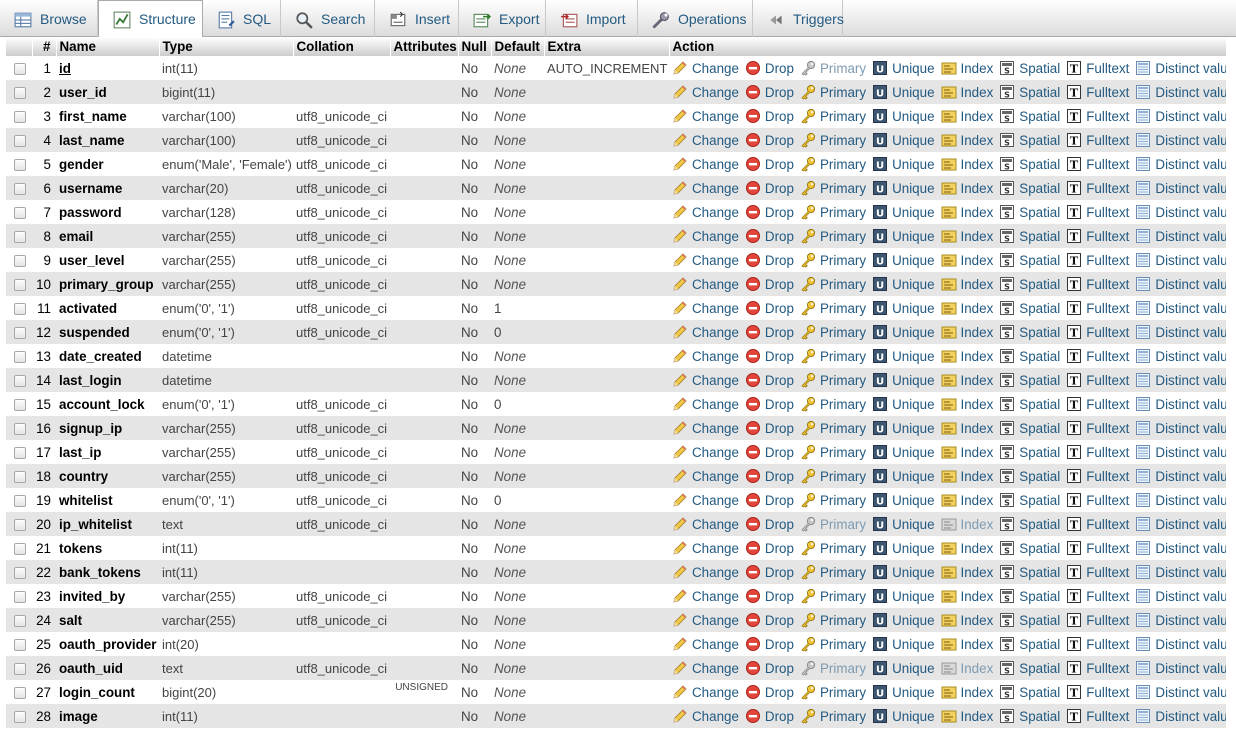 This screenshot has width=1236, height=741. I want to click on col-type: Type, so click(226, 46).